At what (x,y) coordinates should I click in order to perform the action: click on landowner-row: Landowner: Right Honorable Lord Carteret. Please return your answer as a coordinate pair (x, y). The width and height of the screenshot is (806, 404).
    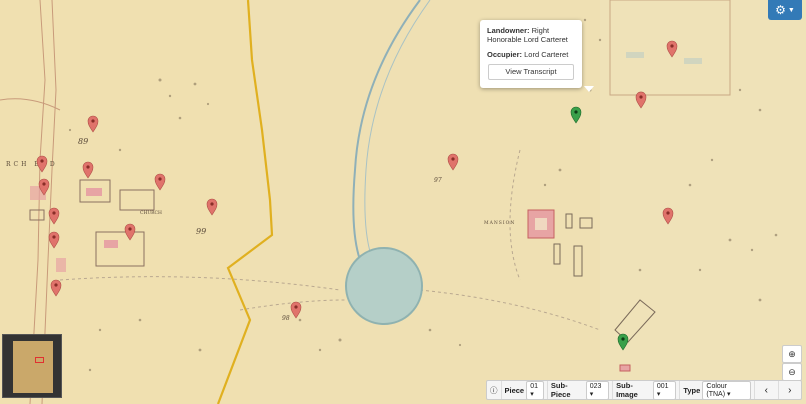
    Looking at the image, I should click on (531, 35).